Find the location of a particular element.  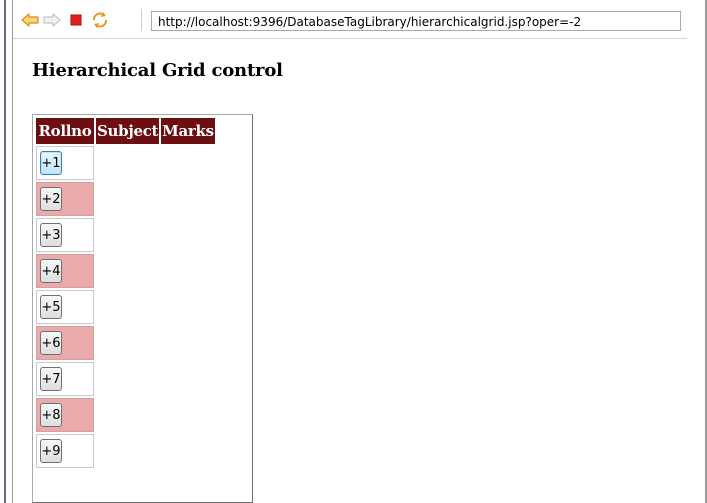

refresh-icon is located at coordinates (100, 20).